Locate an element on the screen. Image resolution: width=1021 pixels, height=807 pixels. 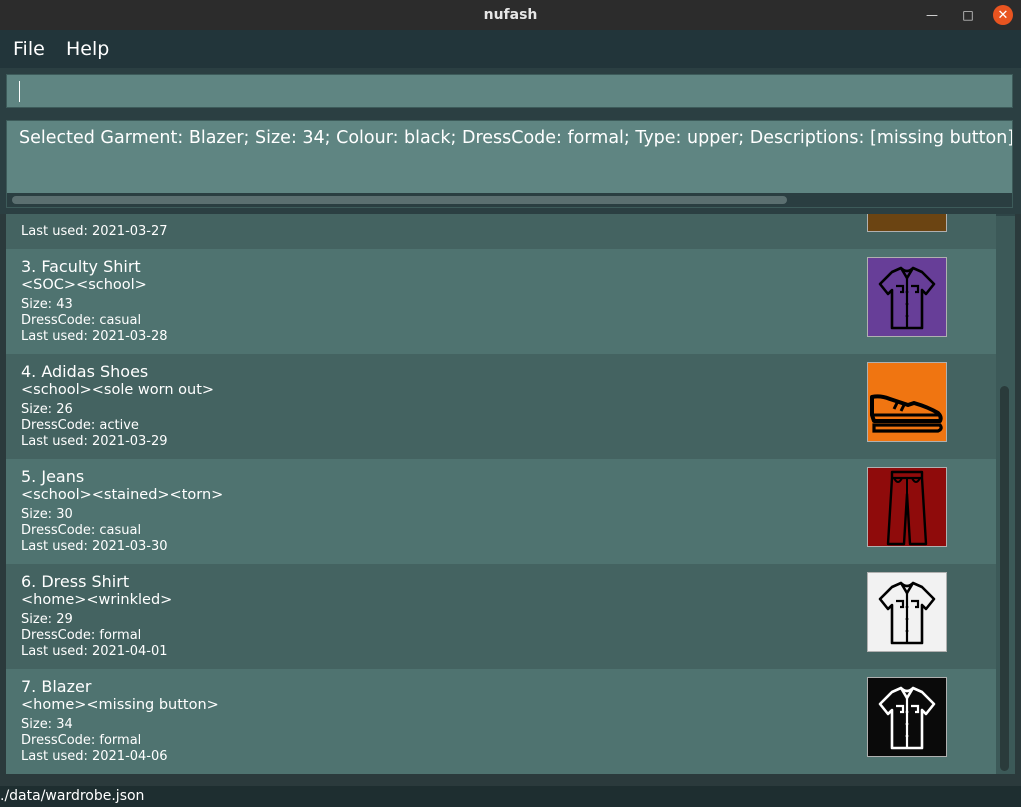
garment-size: Size: 30 is located at coordinates (47, 514).